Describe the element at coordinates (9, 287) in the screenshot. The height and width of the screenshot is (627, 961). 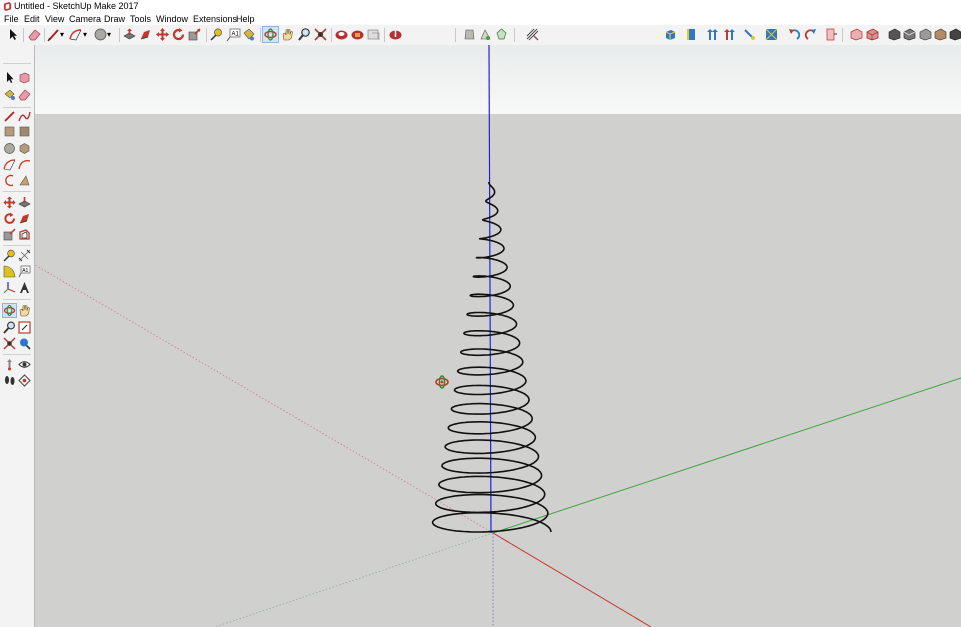
I see `axes-tool-icon` at that location.